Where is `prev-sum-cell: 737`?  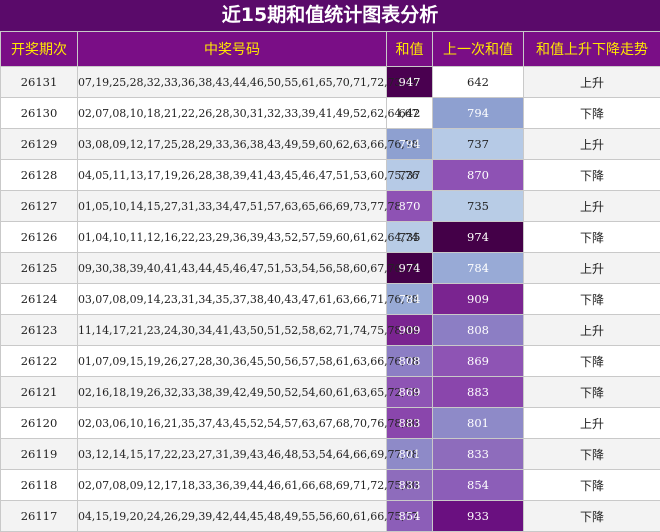
prev-sum-cell: 737 is located at coordinates (478, 144).